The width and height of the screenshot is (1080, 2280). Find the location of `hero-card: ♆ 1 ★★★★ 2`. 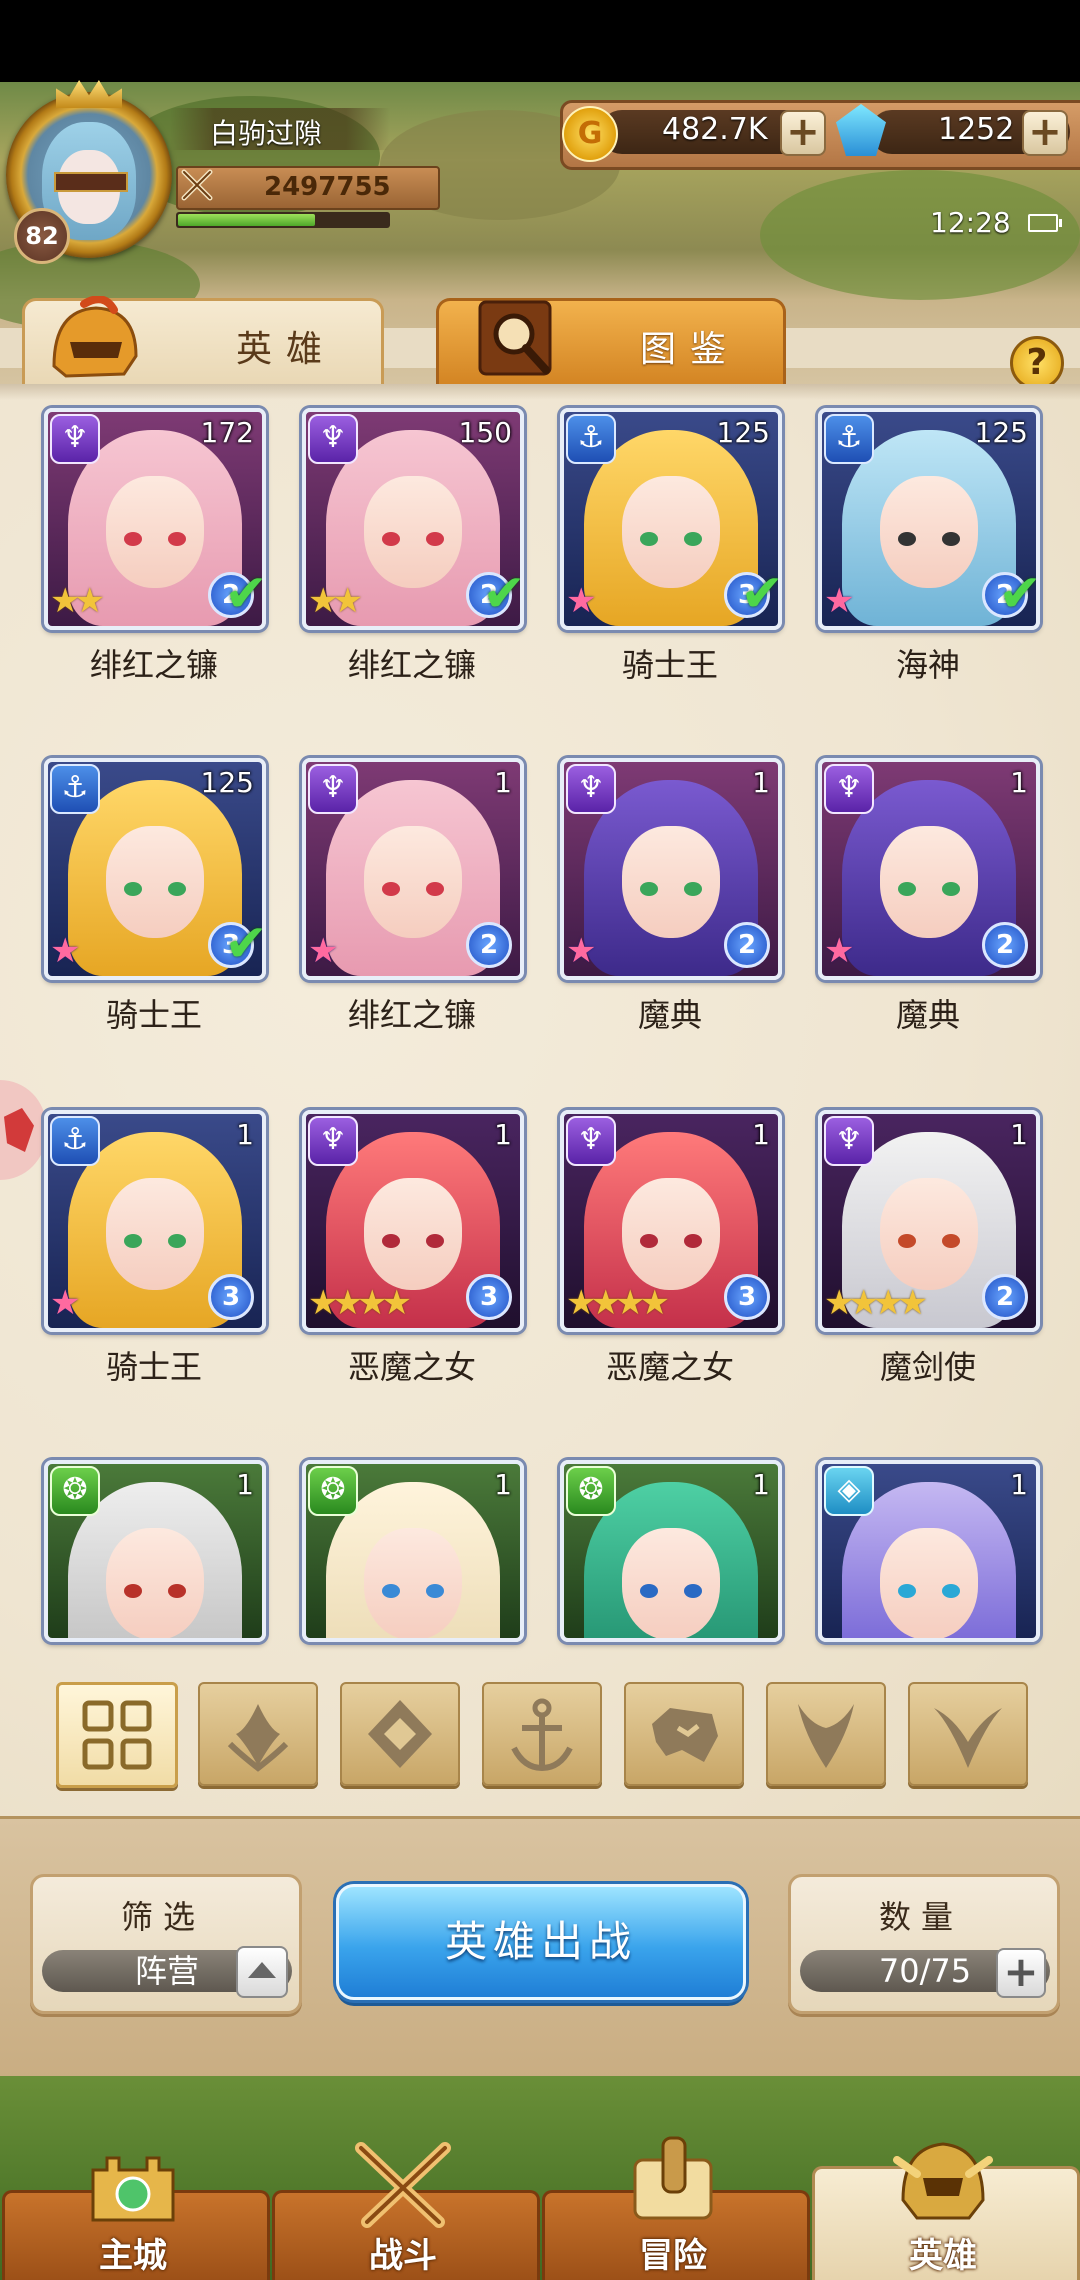

hero-card: ♆ 1 ★★★★ 2 is located at coordinates (929, 1221).